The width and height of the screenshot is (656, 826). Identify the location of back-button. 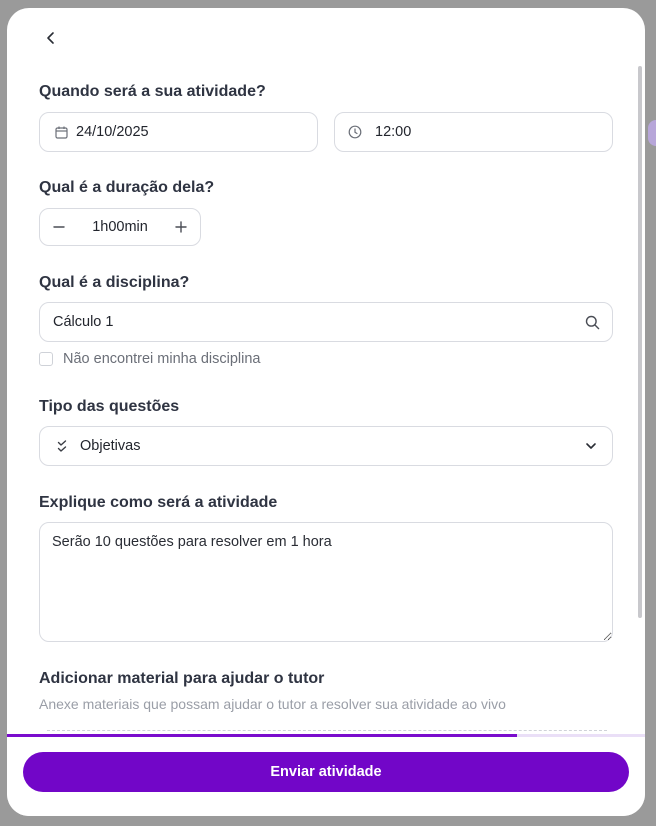
(51, 38).